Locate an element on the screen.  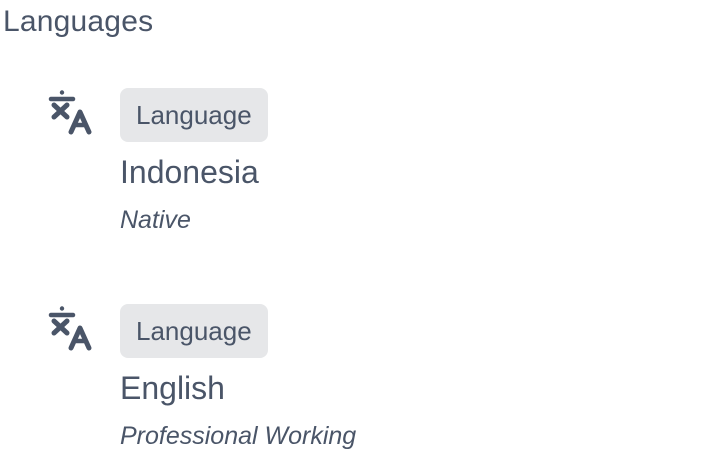
proficiency-level: Native is located at coordinates (155, 220).